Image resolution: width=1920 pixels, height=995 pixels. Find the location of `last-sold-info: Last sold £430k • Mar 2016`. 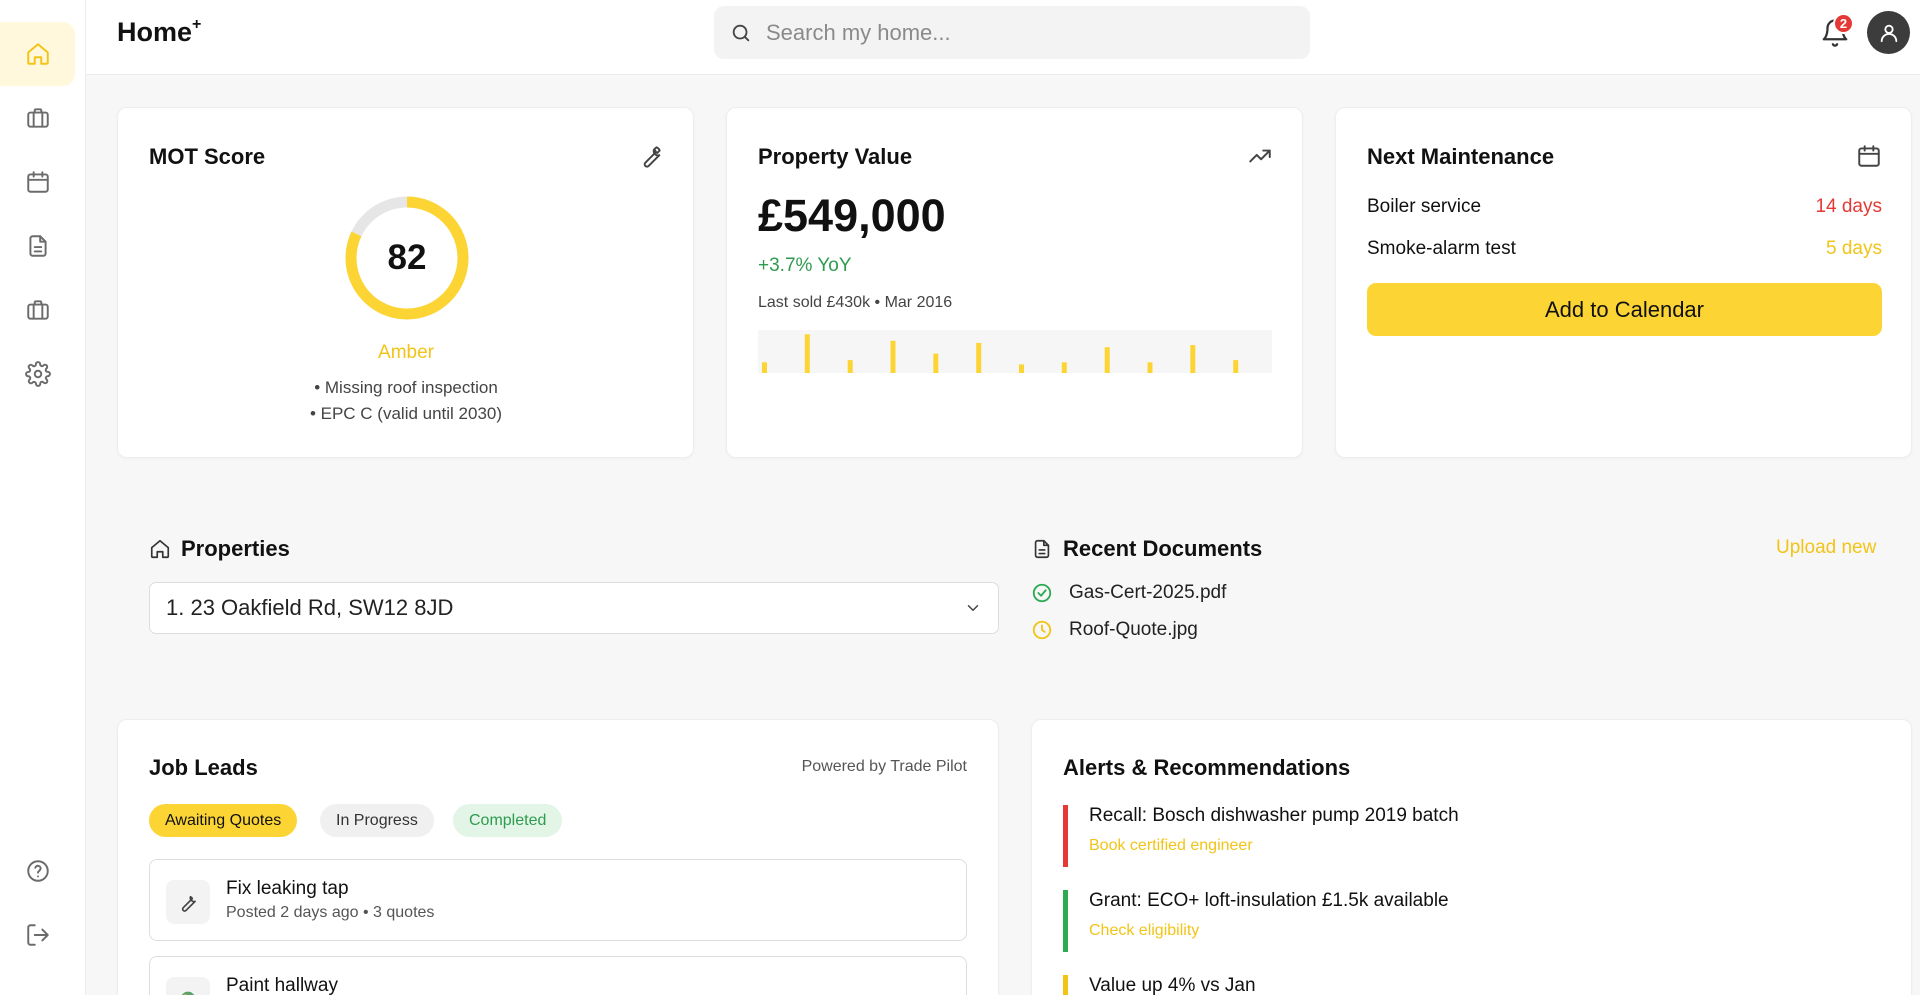

last-sold-info: Last sold £430k • Mar 2016 is located at coordinates (855, 302).